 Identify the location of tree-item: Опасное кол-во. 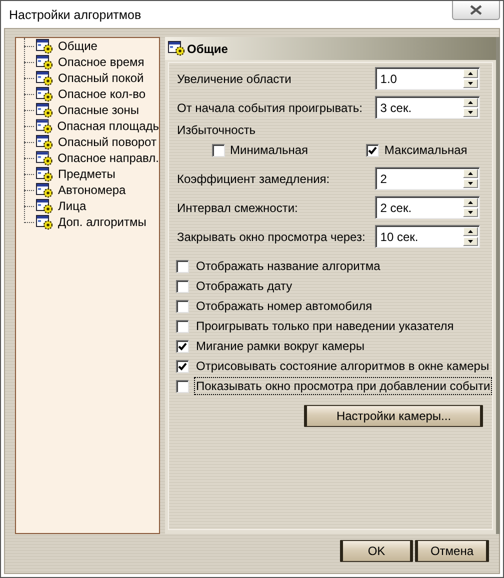
(101, 94).